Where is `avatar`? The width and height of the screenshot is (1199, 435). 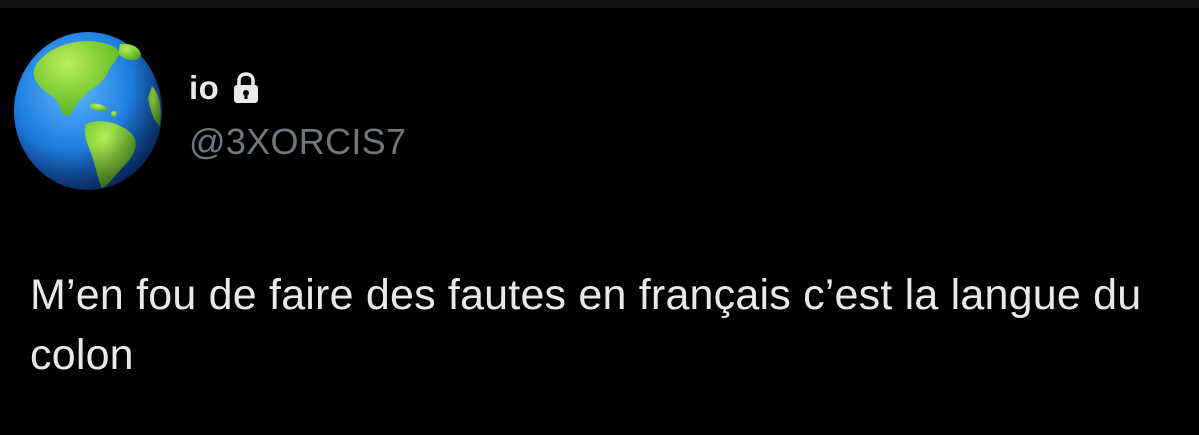 avatar is located at coordinates (88, 111).